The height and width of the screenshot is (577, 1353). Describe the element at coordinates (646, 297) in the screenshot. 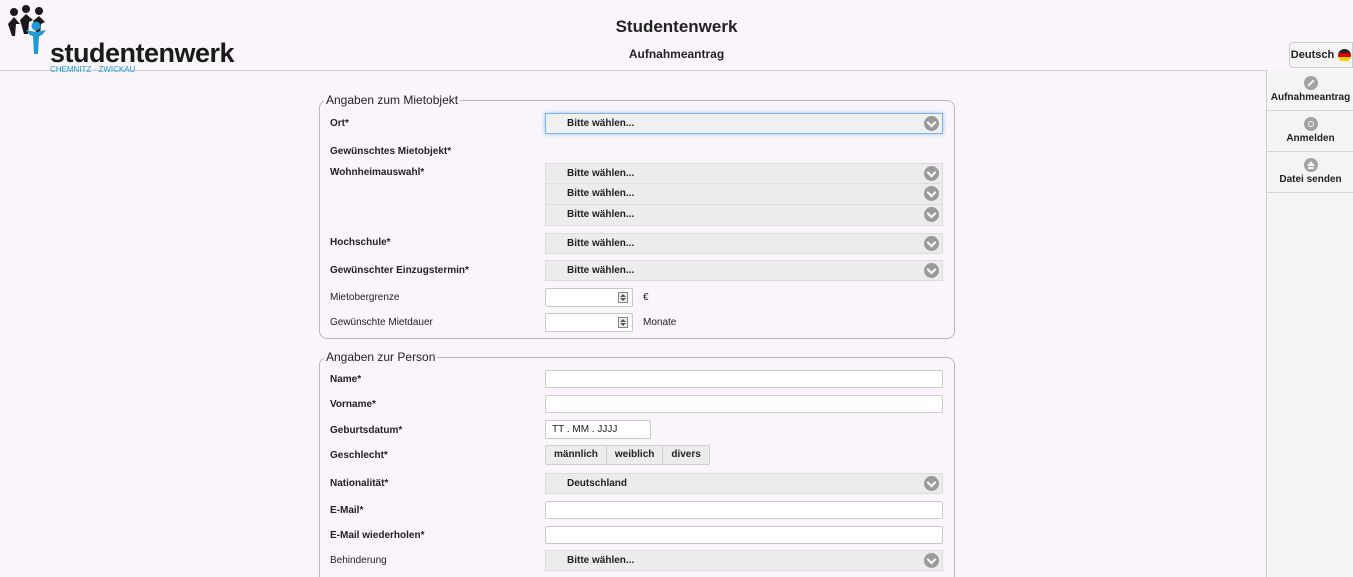

I see `euro-unit: €` at that location.